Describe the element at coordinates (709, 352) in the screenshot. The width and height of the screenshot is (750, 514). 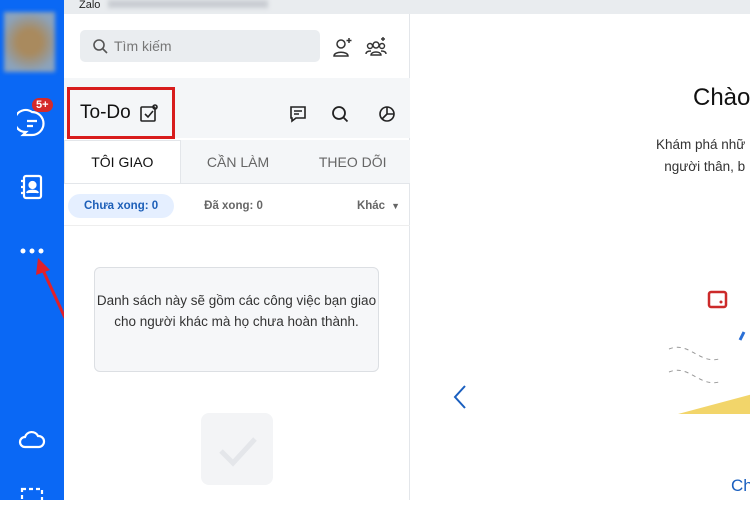
I see `illustration` at that location.